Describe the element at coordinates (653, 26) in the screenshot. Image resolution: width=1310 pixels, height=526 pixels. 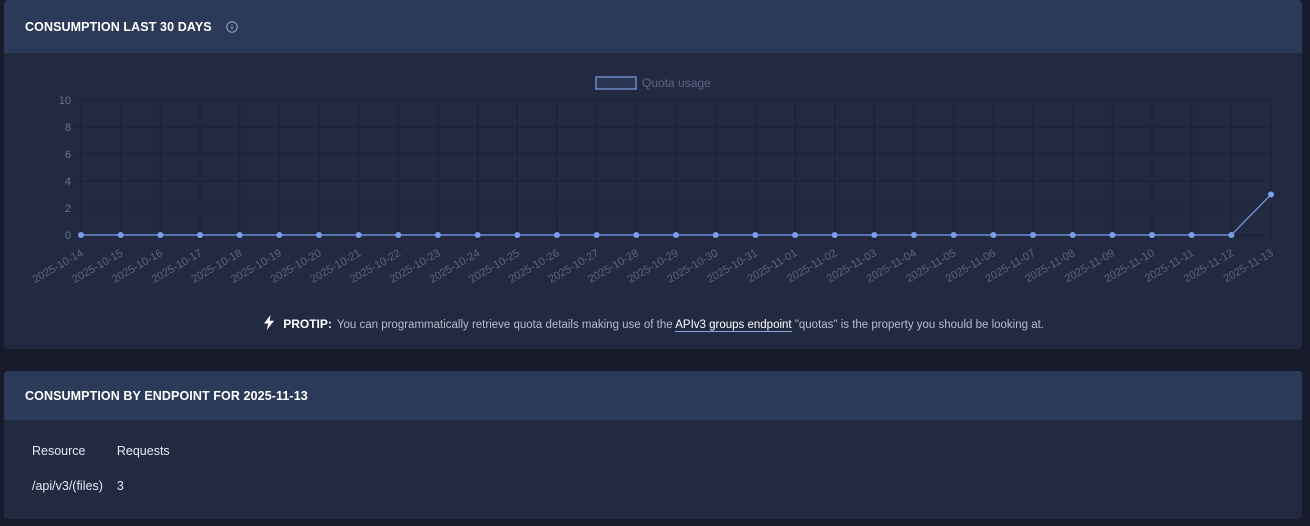
I see `consumption-header: CONSUMPTION LAST 30 DAYS` at that location.